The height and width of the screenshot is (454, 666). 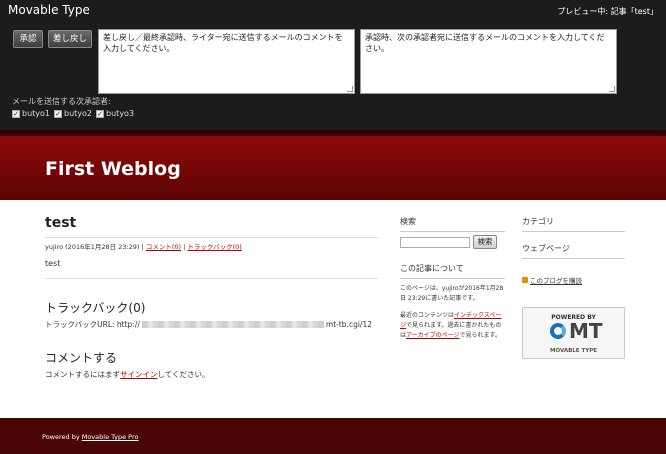 I want to click on archive-page-link: アーカイブのページ, so click(x=433, y=335).